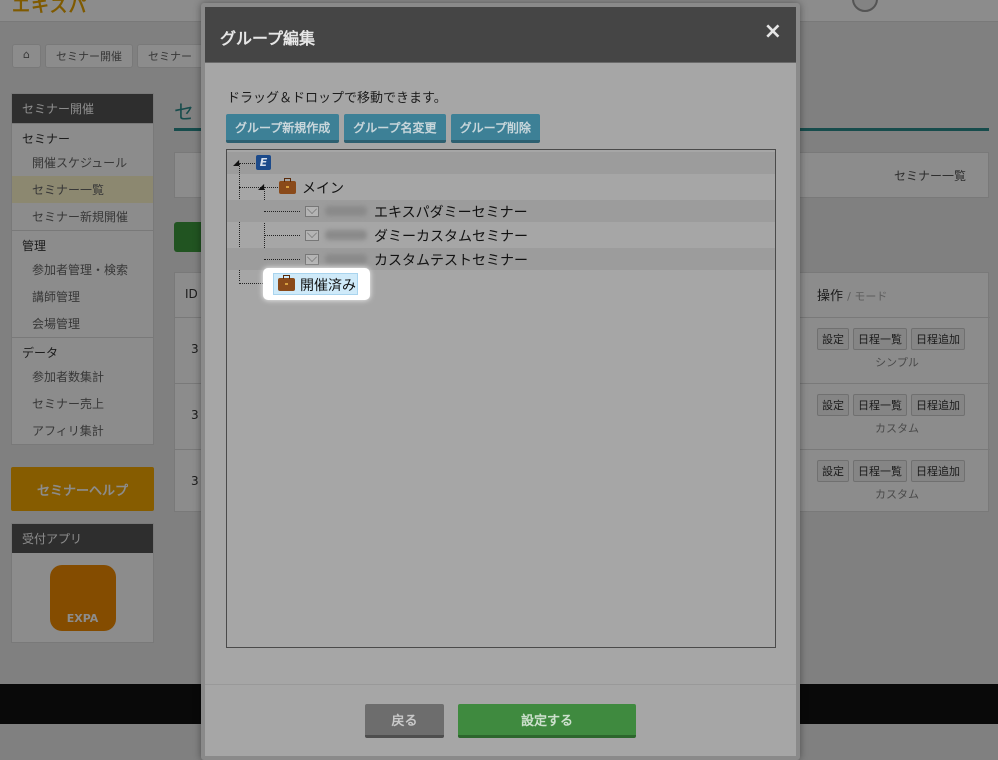 The width and height of the screenshot is (998, 760). What do you see at coordinates (451, 261) in the screenshot?
I see `seminar-name: カスタムテストセミナー` at bounding box center [451, 261].